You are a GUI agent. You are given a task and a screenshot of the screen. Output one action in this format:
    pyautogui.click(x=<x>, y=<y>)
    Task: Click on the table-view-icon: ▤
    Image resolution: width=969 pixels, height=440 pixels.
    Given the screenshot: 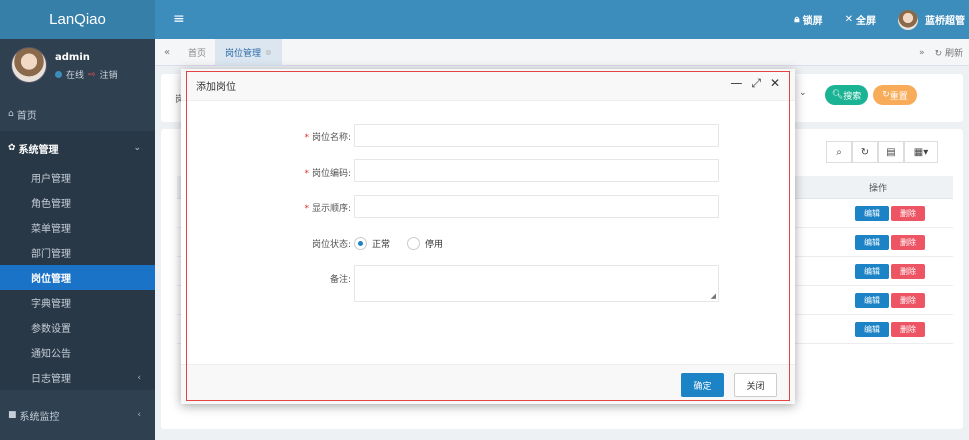 What is the action you would take?
    pyautogui.click(x=891, y=152)
    